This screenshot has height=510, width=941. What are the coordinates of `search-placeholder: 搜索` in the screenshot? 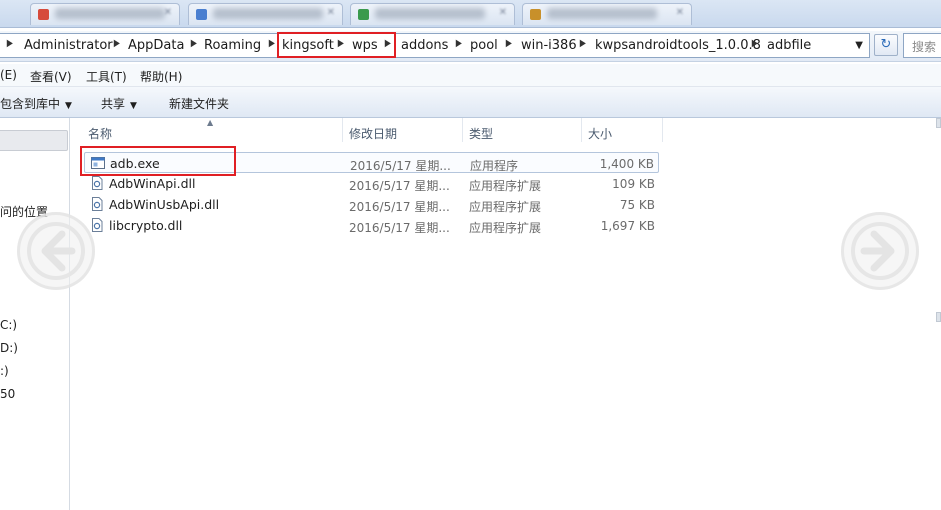 It's located at (924, 47).